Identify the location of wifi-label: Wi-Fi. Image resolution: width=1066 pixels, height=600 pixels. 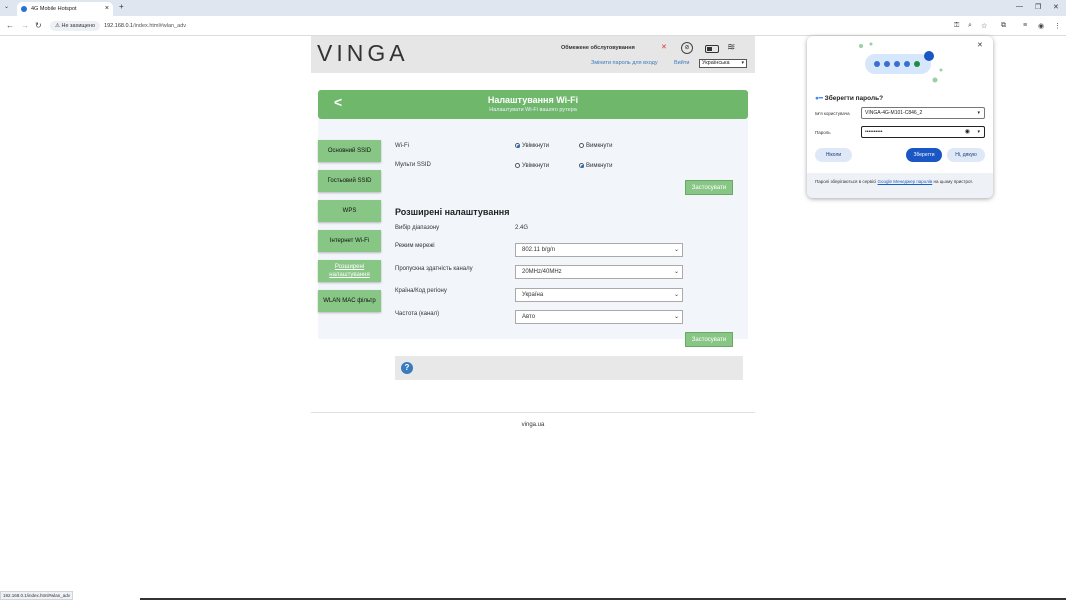
(402, 146).